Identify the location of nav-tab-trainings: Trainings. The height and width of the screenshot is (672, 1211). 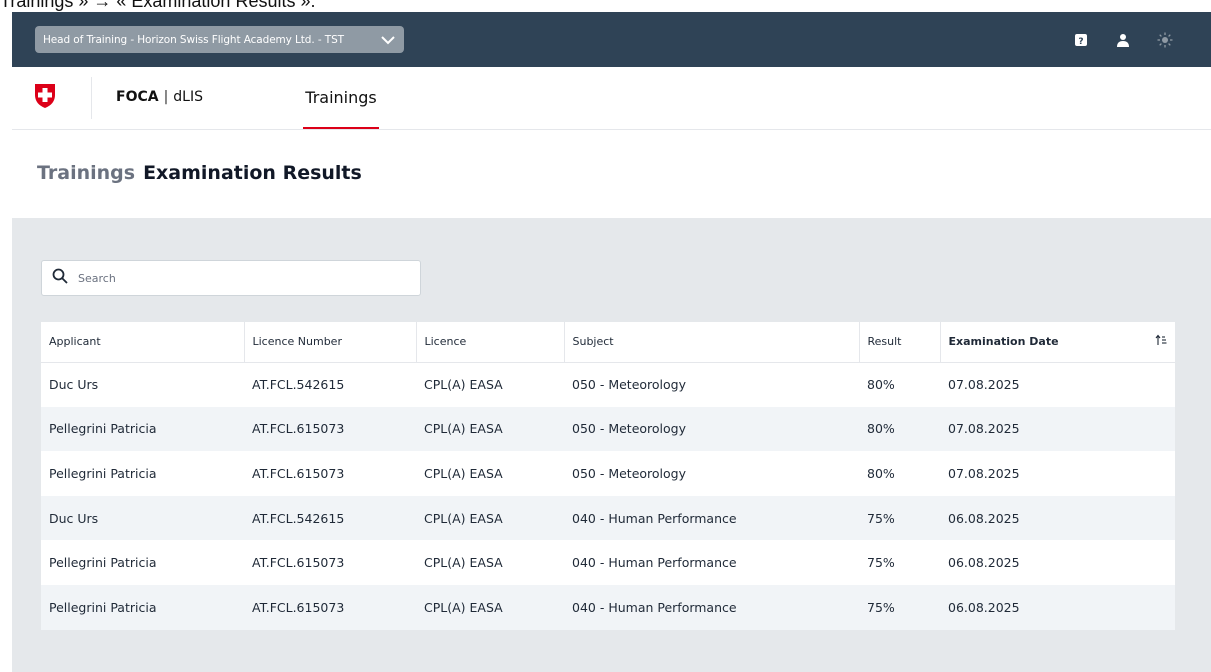
(341, 98).